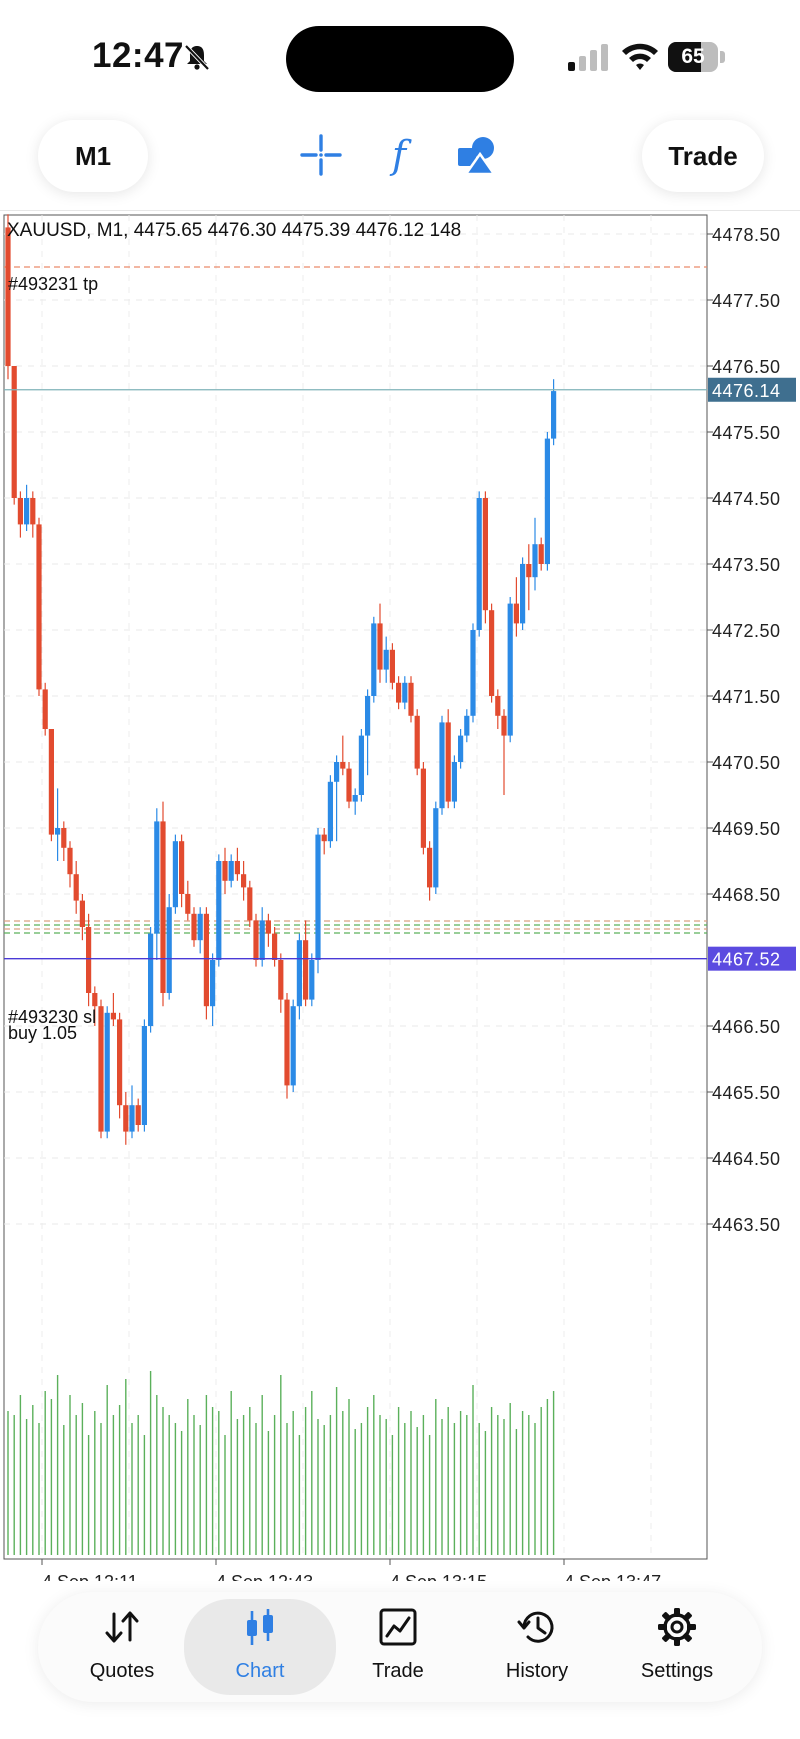 This screenshot has width=800, height=1739. I want to click on candlestick-icon, so click(260, 1627).